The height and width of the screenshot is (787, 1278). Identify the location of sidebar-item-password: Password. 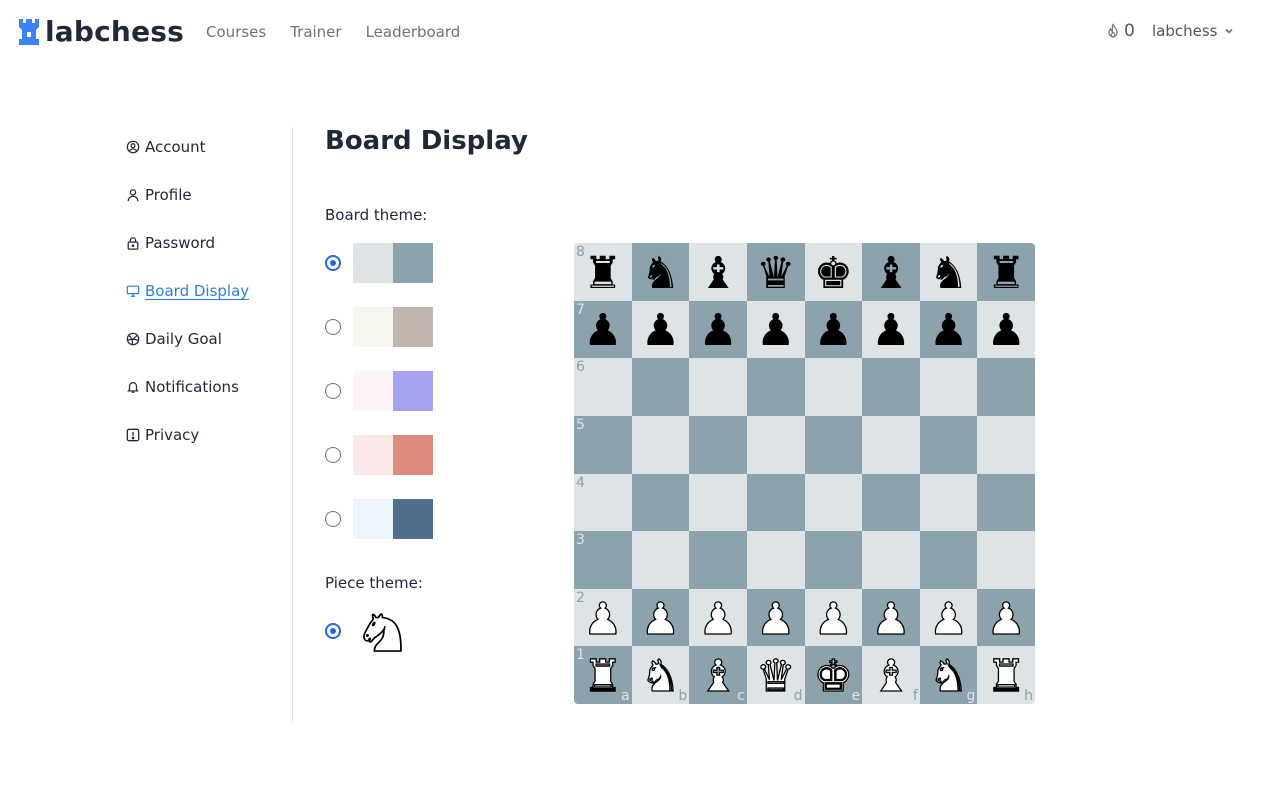
(170, 243).